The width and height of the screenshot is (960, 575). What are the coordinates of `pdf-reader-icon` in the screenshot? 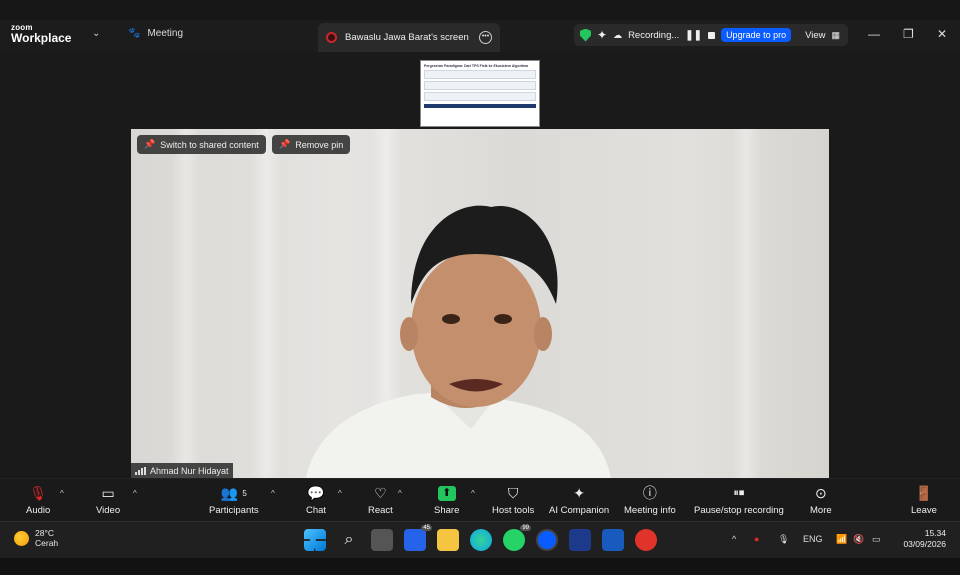 It's located at (646, 540).